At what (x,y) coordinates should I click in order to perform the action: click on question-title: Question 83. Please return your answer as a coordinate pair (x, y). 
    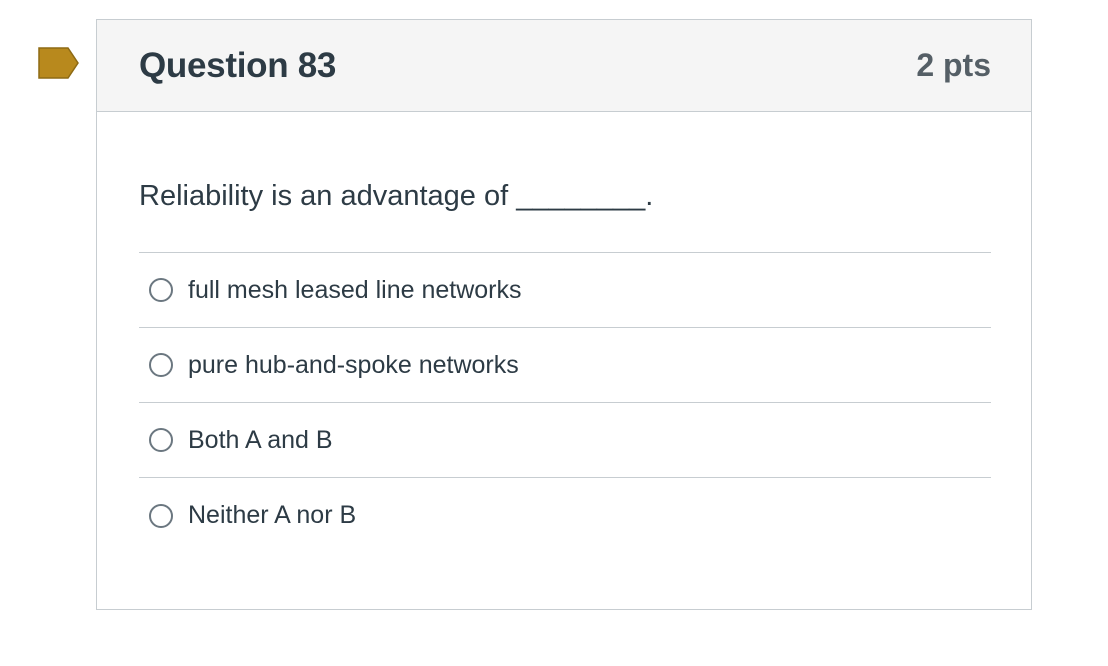
    Looking at the image, I should click on (238, 65).